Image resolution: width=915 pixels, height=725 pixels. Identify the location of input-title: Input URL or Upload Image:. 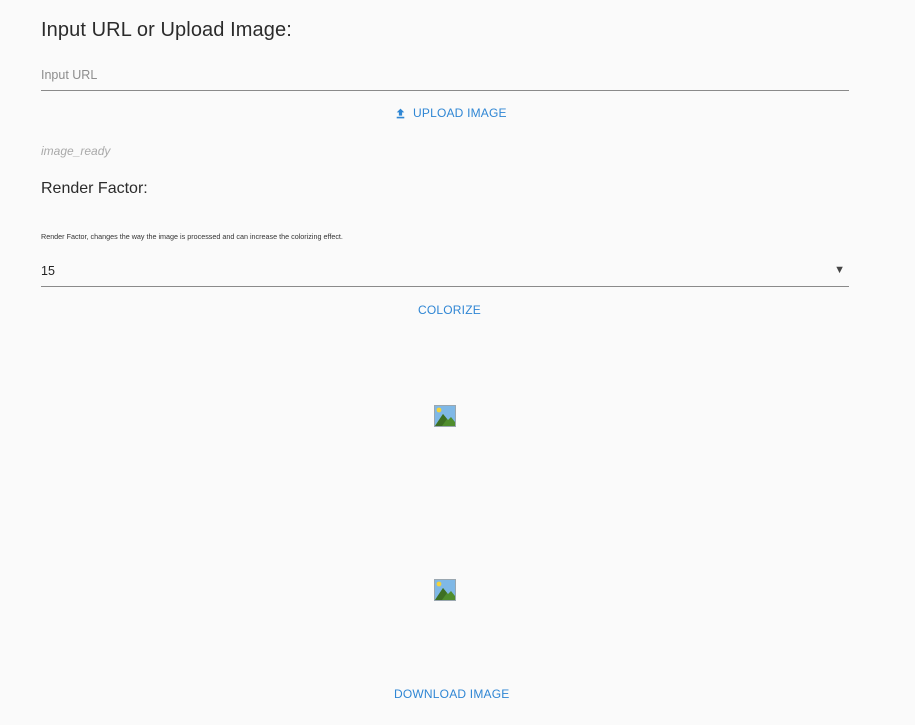
(166, 30).